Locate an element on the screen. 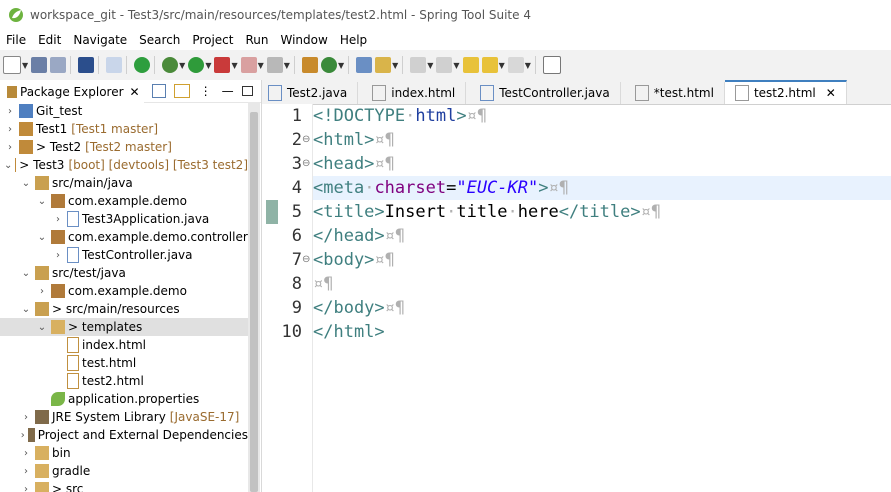 The height and width of the screenshot is (492, 891). forward-button: ▼ is located at coordinates (519, 65).